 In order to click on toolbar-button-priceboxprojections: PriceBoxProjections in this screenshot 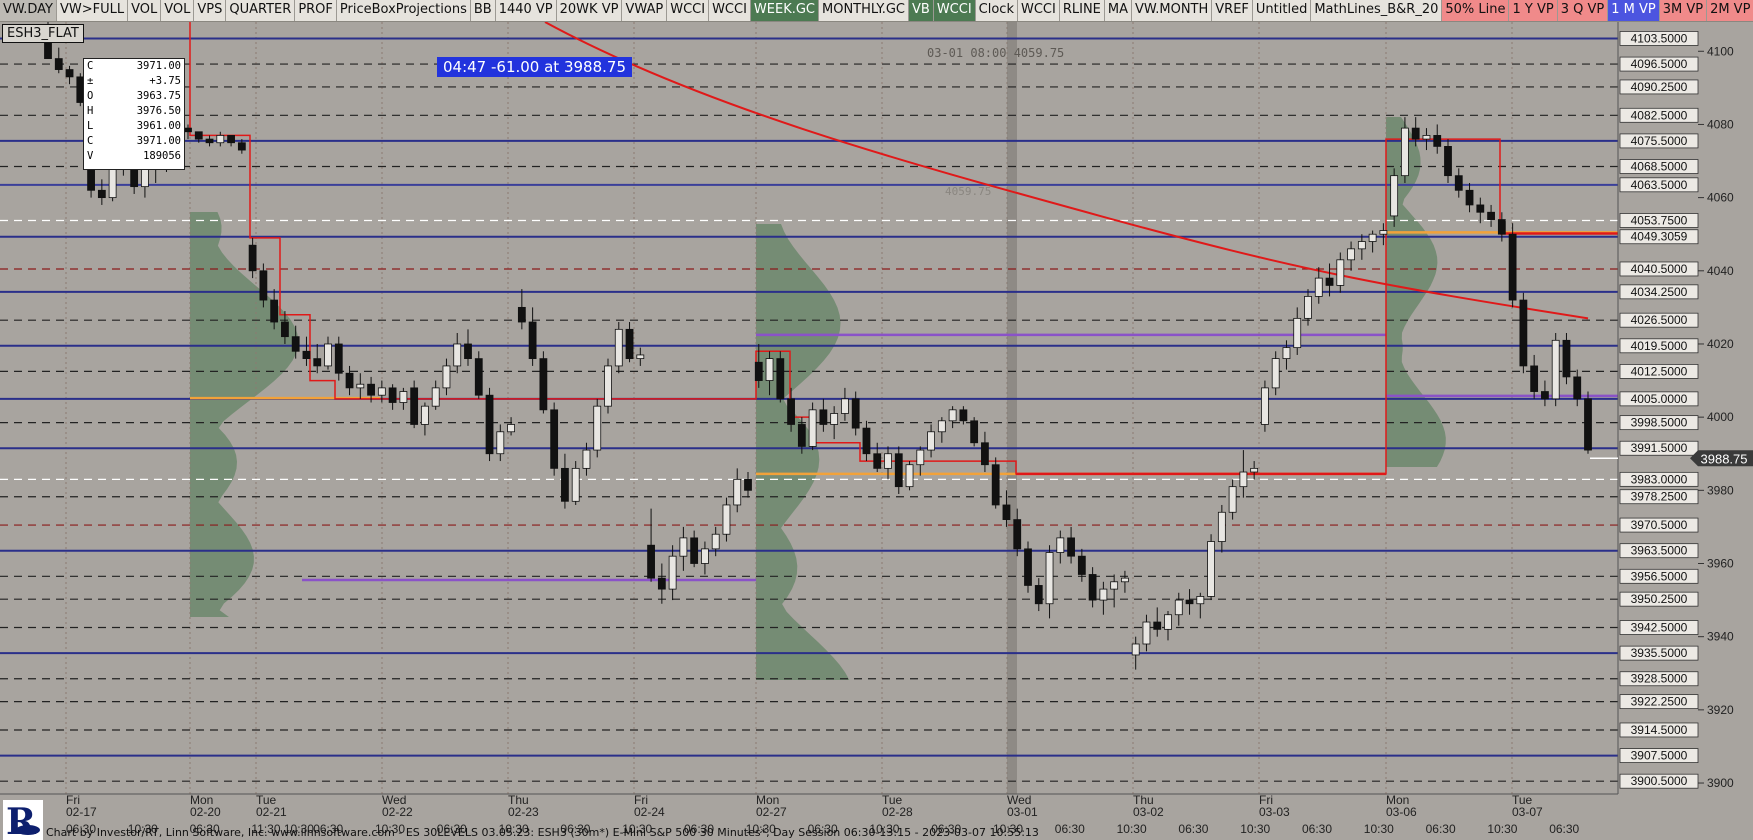, I will do `click(403, 10)`.